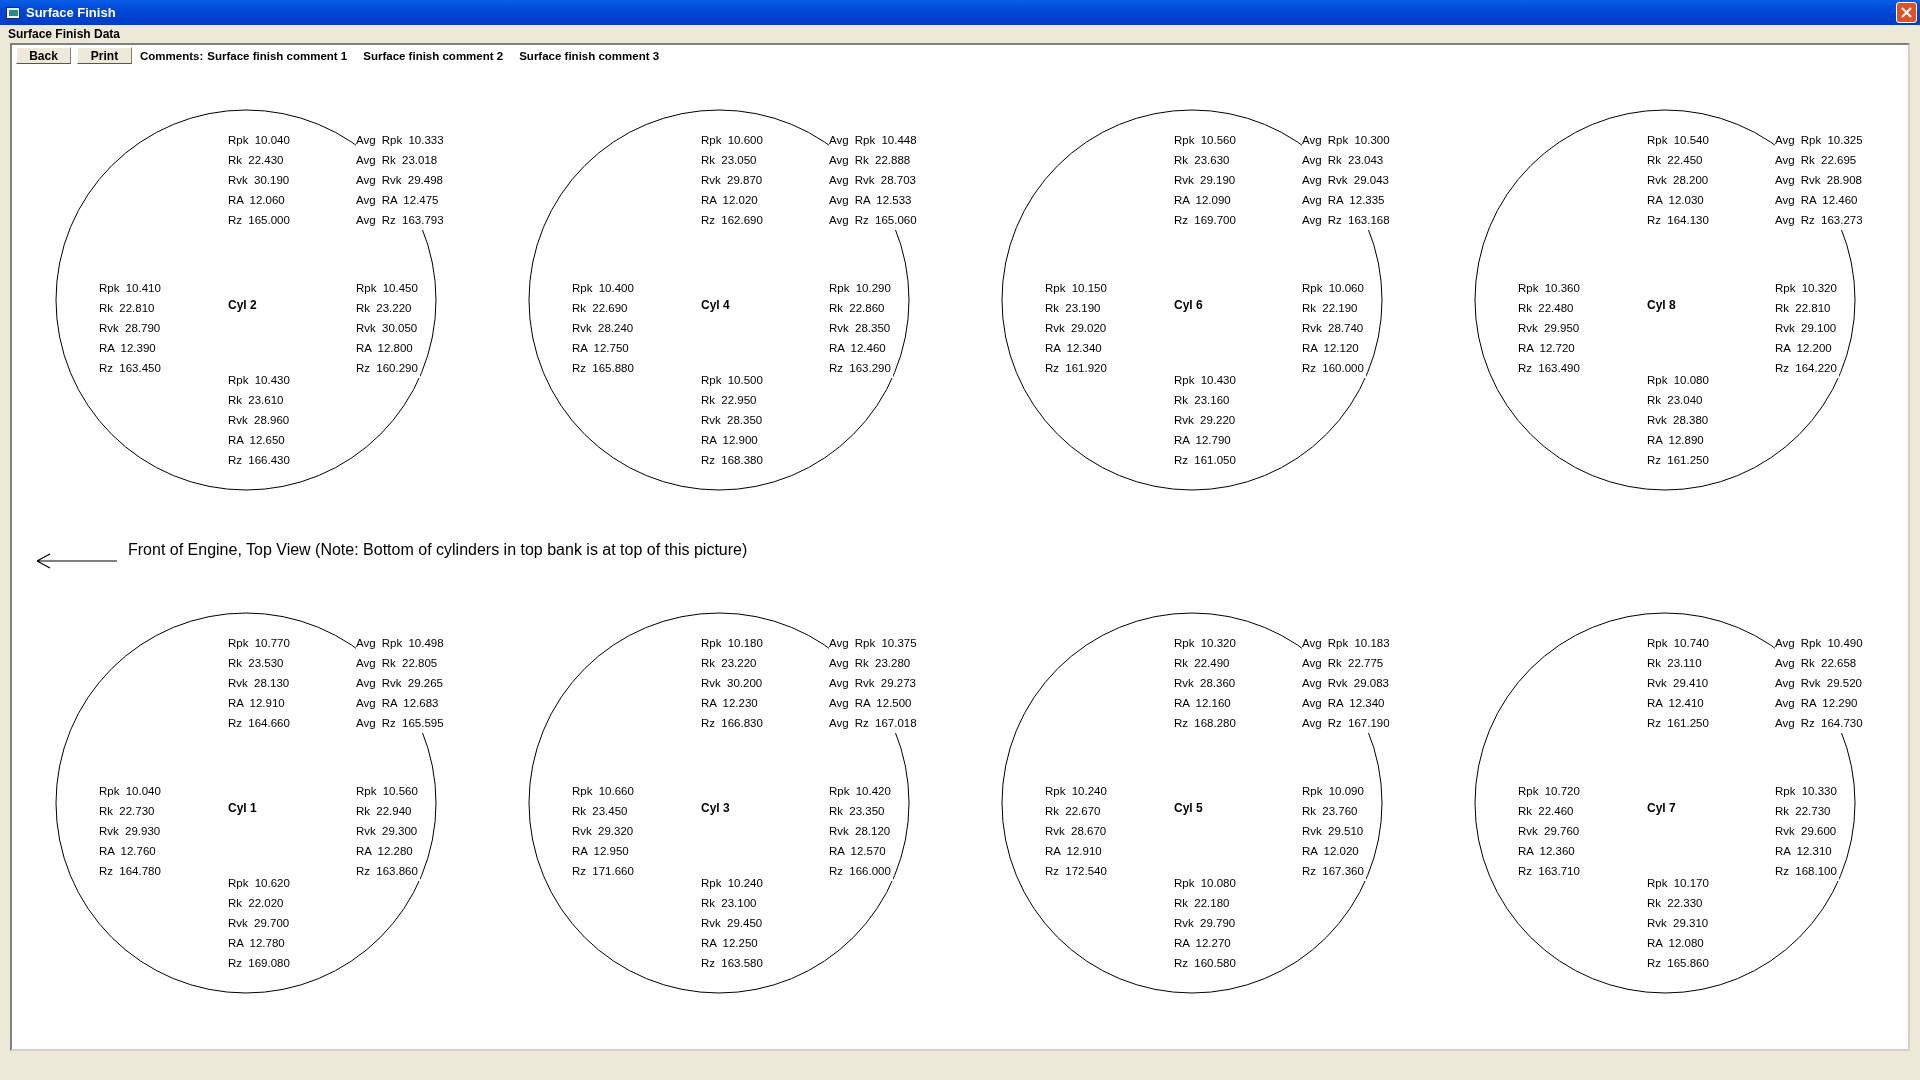  I want to click on measurement-reading: Avg RA 12.500, so click(871, 703).